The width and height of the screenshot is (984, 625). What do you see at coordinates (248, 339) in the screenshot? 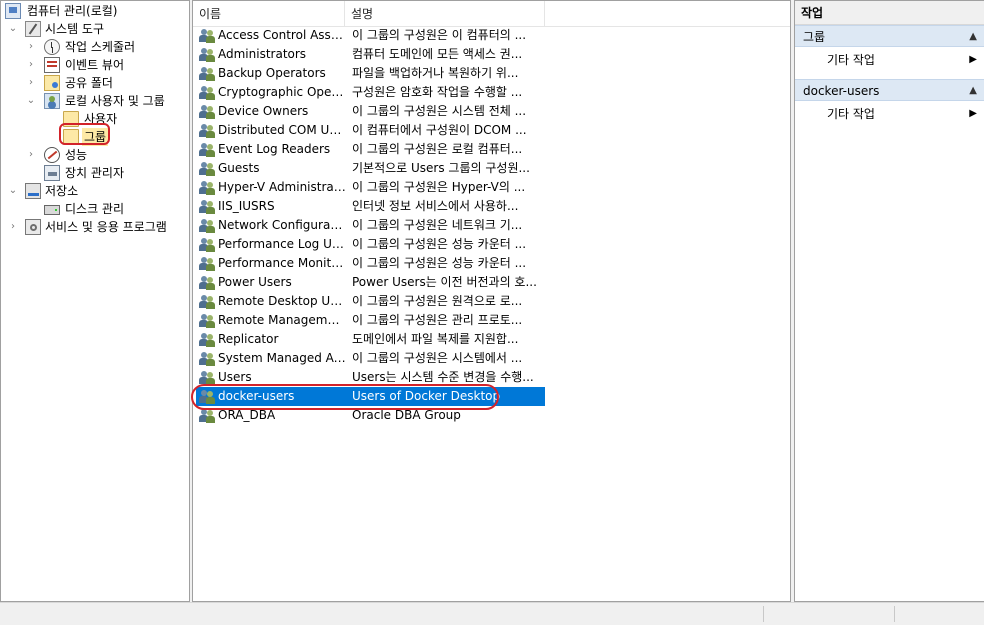
I see `group-name: Replicator` at bounding box center [248, 339].